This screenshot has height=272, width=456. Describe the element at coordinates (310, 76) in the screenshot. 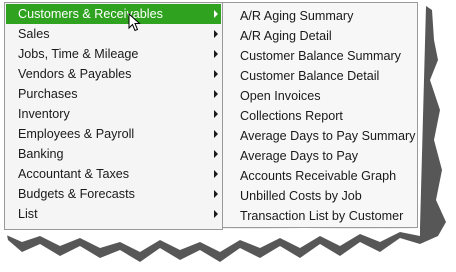

I see `submenu-item-label: Customer Balance Detail` at that location.